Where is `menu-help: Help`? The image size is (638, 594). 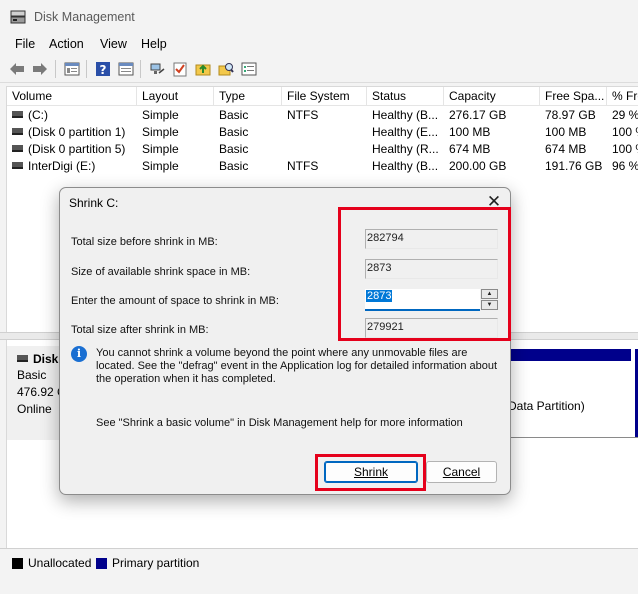 menu-help: Help is located at coordinates (154, 44).